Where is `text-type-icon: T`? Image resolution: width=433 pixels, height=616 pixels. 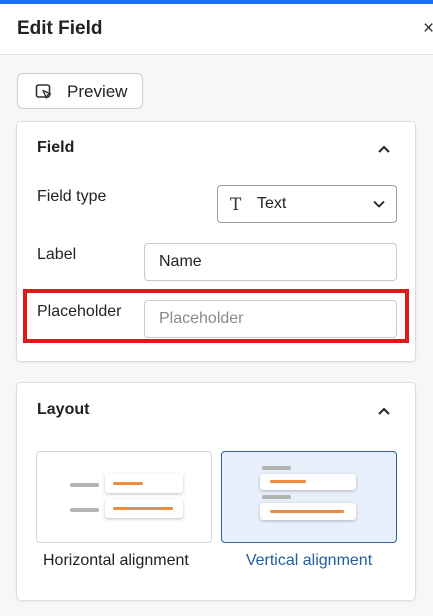 text-type-icon: T is located at coordinates (236, 205).